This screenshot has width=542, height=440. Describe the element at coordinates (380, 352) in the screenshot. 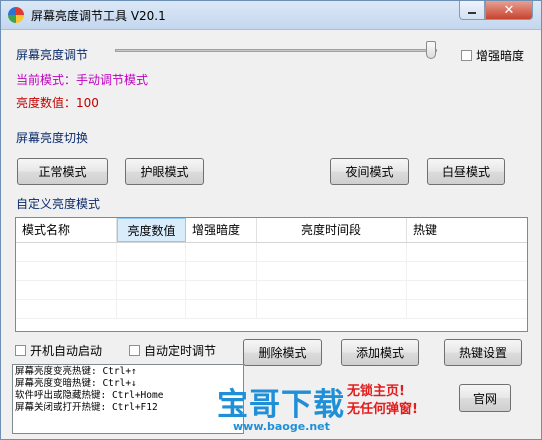

I see `add-mode-button: 添加模式` at that location.